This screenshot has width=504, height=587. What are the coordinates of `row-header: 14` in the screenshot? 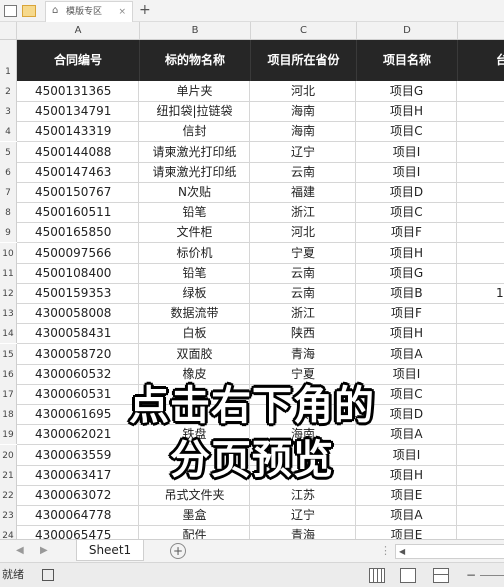 It's located at (8, 333).